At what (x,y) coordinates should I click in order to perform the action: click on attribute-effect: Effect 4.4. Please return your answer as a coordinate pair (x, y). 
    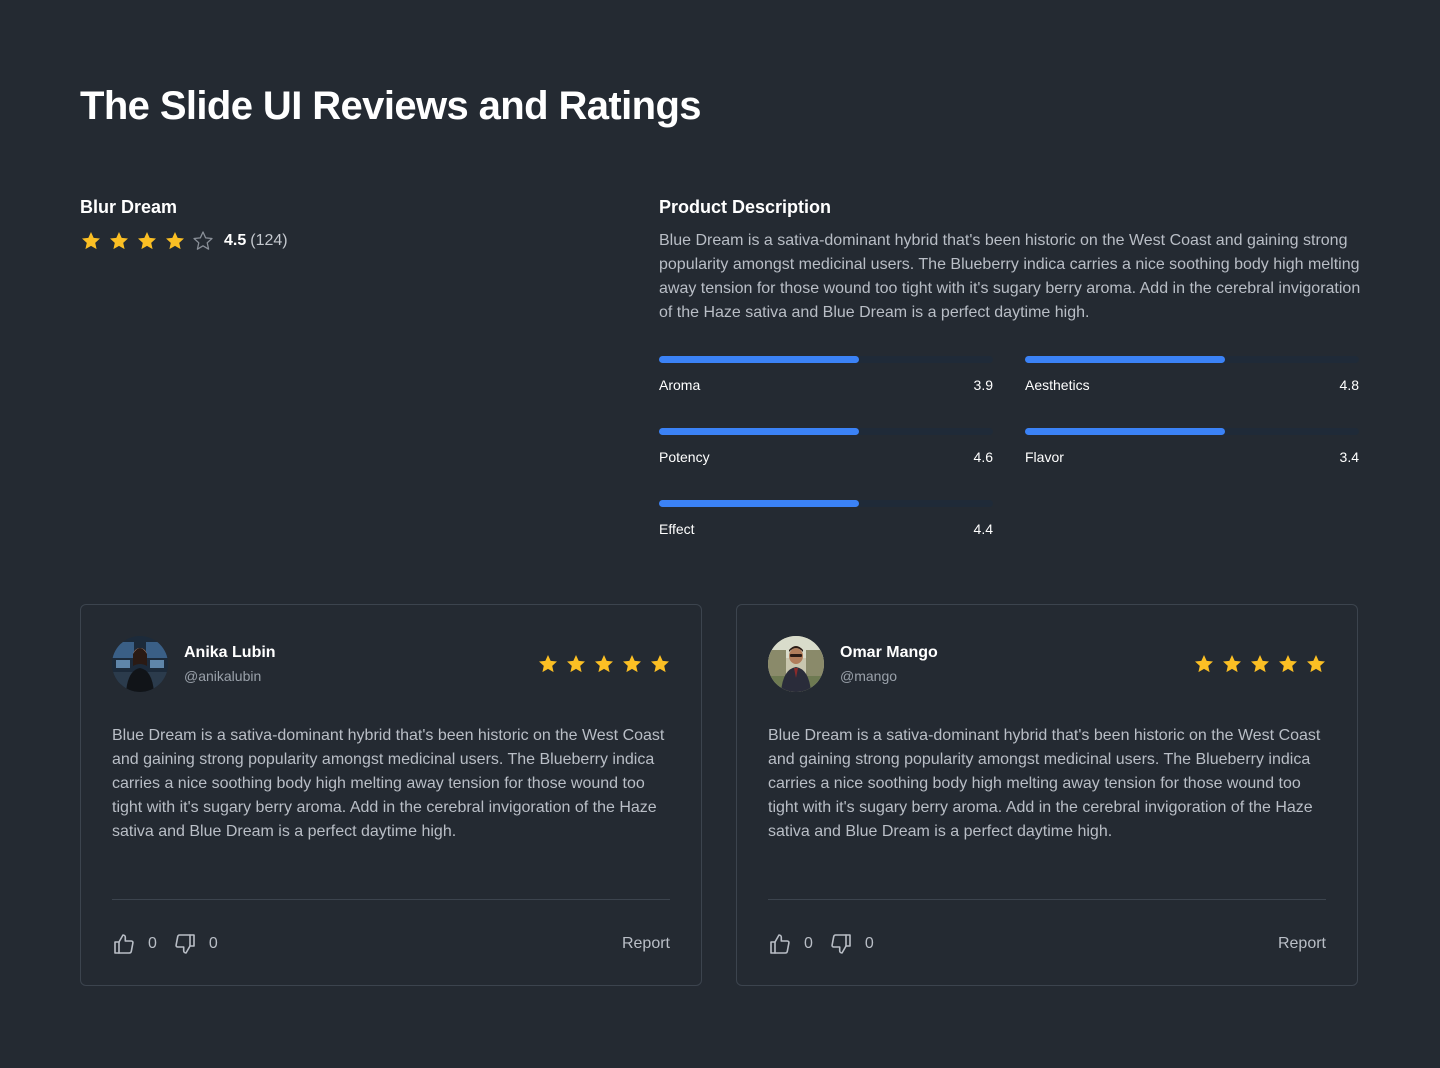
    Looking at the image, I should click on (826, 525).